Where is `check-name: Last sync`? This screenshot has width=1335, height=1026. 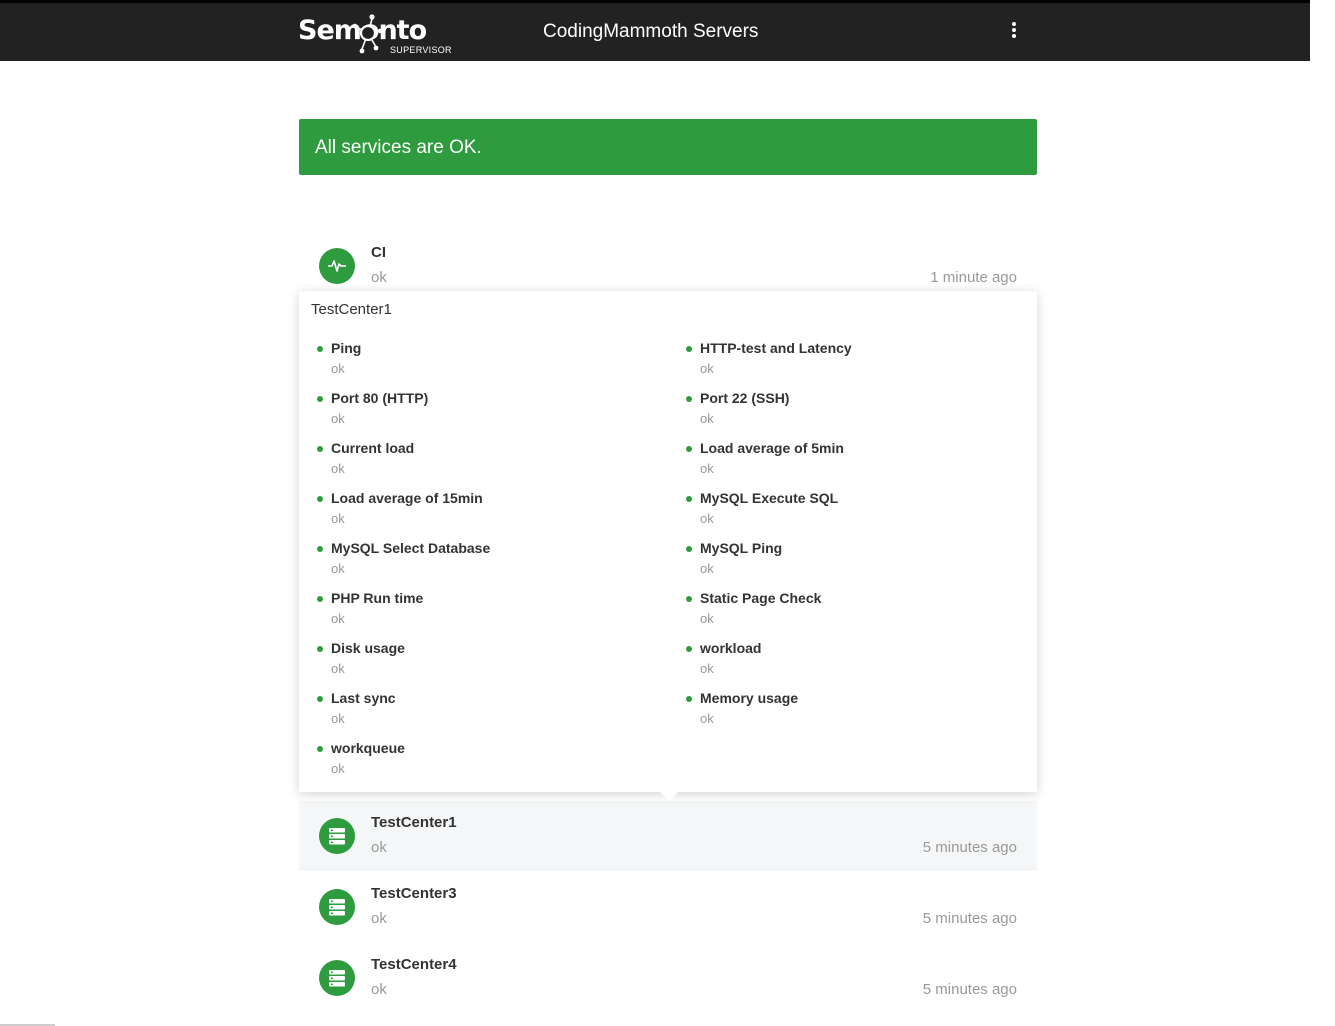
check-name: Last sync is located at coordinates (363, 698).